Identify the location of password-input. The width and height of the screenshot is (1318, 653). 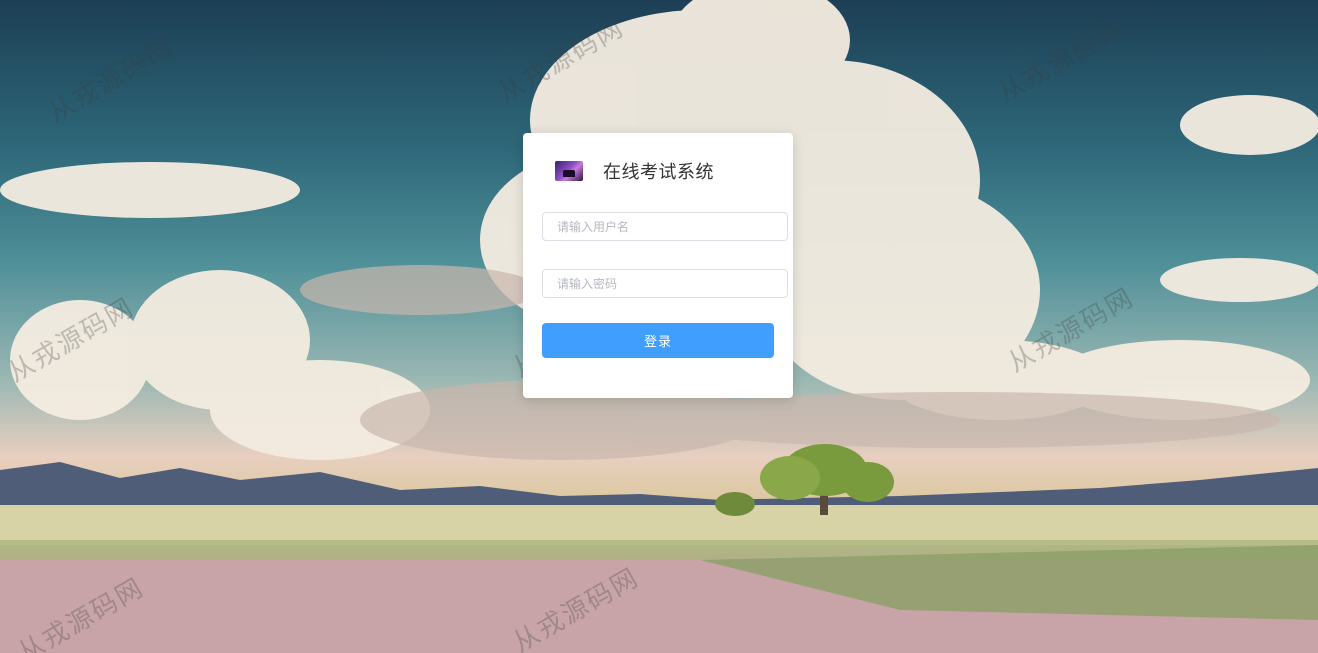
(665, 283).